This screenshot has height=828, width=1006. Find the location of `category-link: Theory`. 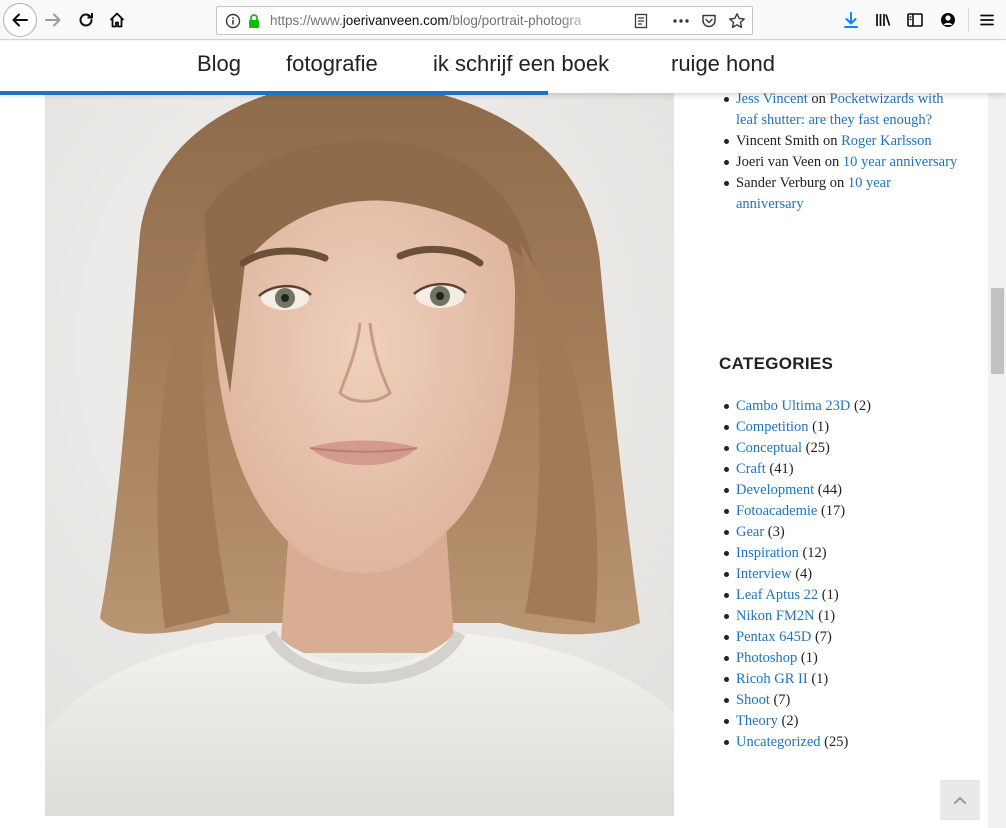

category-link: Theory is located at coordinates (757, 721).